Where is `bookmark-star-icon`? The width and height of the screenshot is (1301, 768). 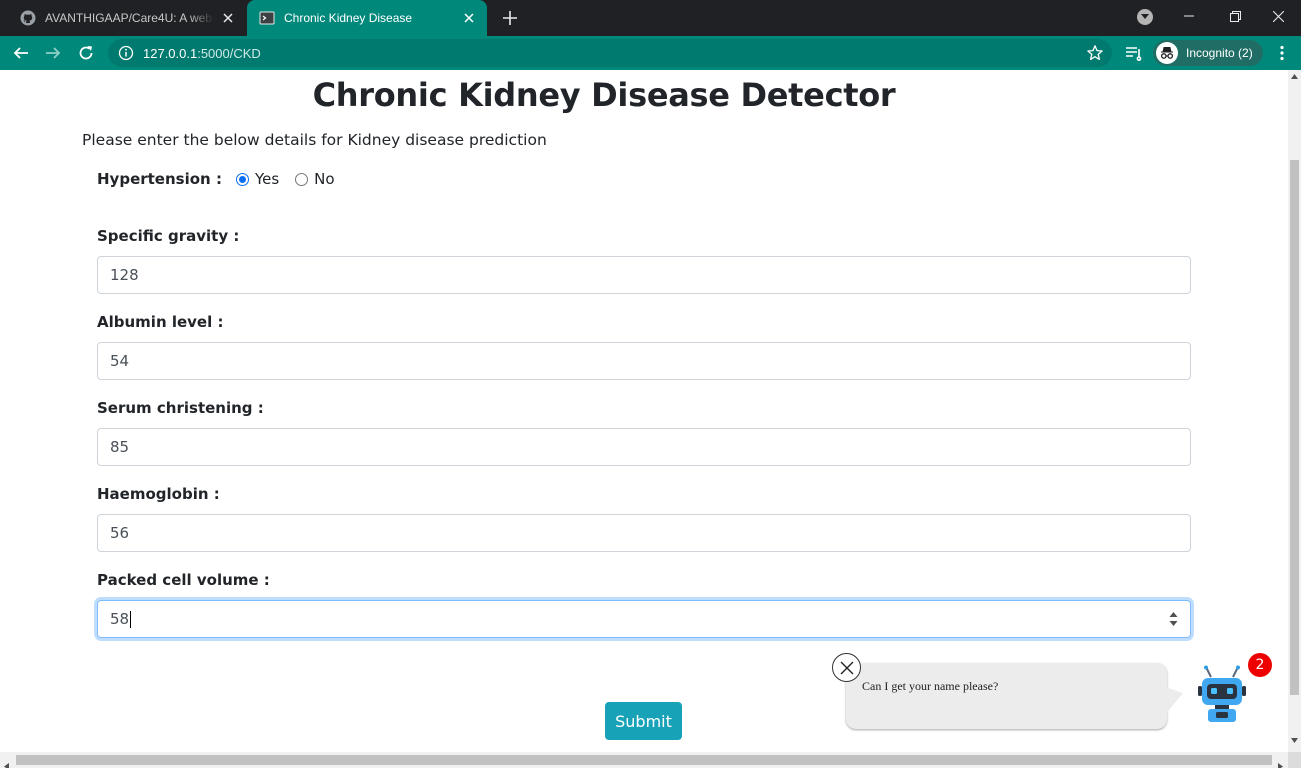
bookmark-star-icon is located at coordinates (1095, 53).